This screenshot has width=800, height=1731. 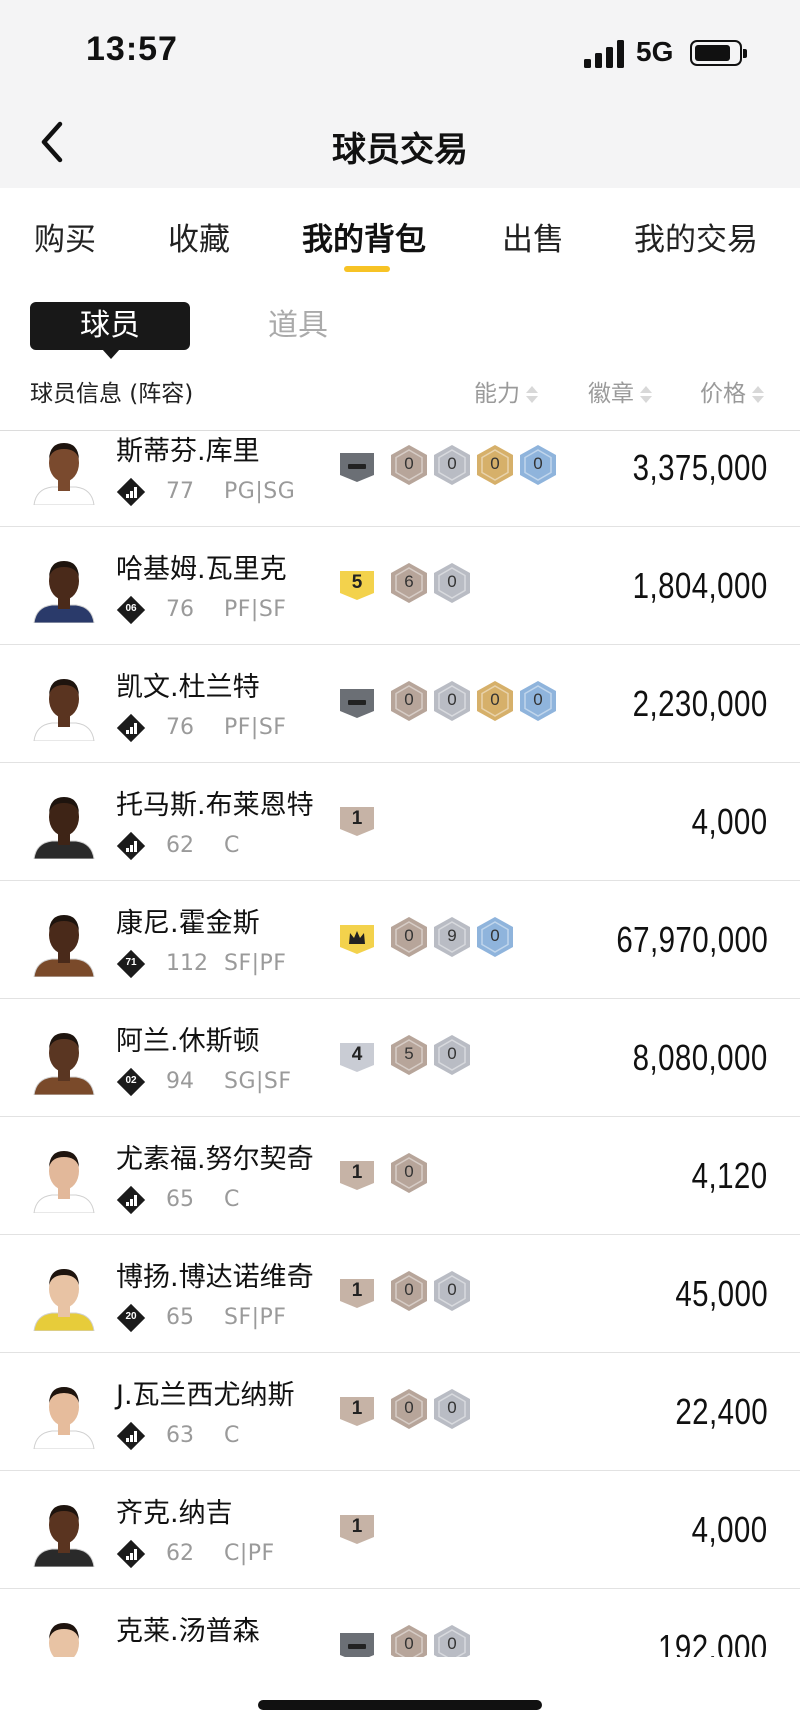 What do you see at coordinates (131, 1082) in the screenshot?
I see `level-number-badge: 02` at bounding box center [131, 1082].